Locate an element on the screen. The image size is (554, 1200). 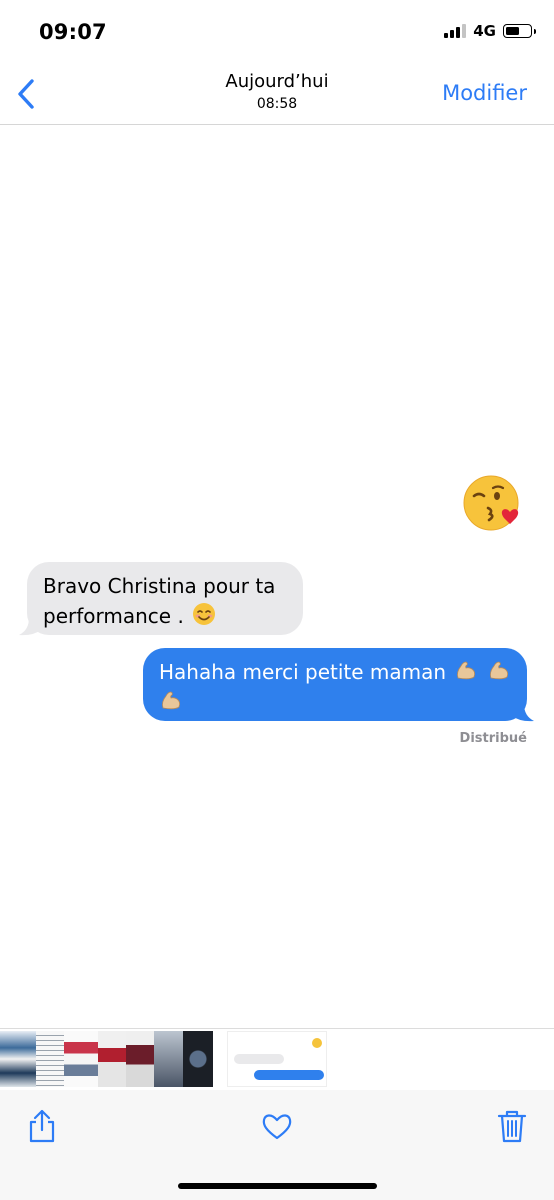
share-icon is located at coordinates (42, 1126).